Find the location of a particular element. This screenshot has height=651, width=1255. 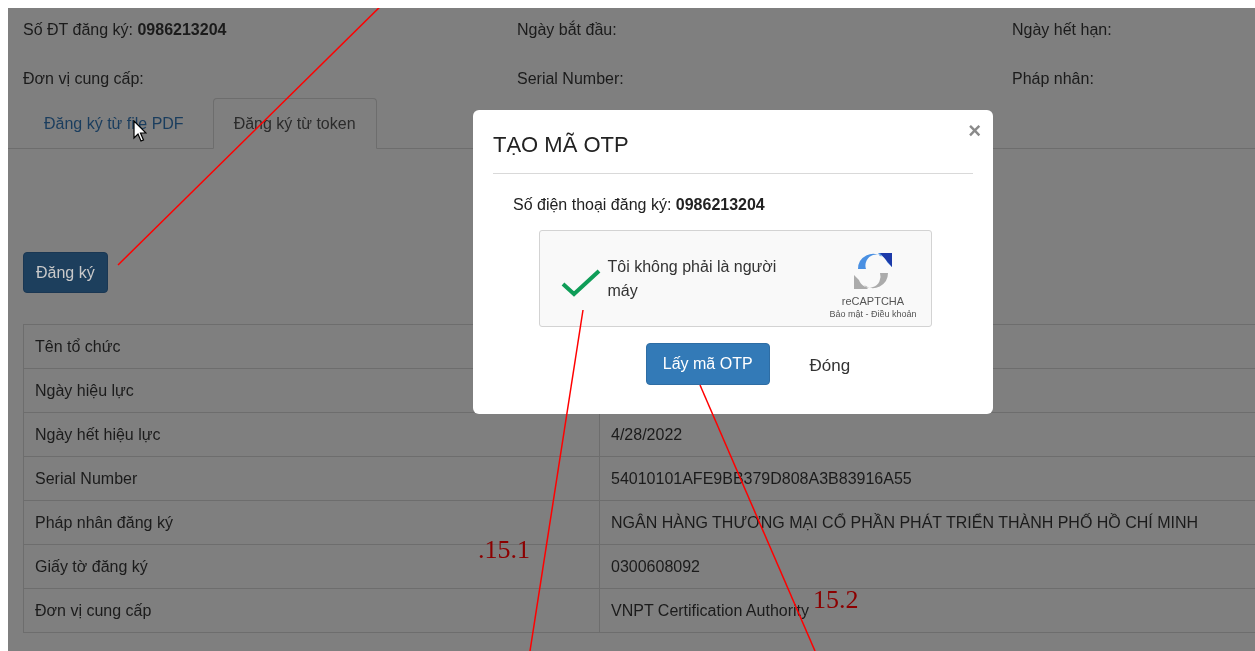

field-label: Số ĐT đăng ký: 0986213204 is located at coordinates (125, 29).